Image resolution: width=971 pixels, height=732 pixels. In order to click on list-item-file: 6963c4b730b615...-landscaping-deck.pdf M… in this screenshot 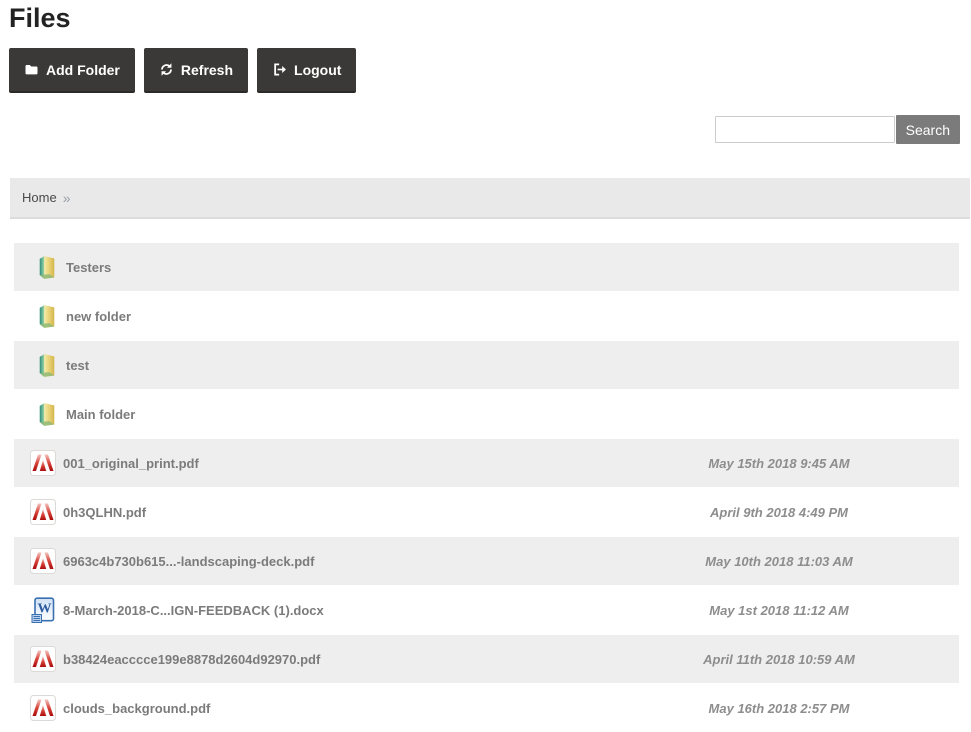, I will do `click(486, 561)`.